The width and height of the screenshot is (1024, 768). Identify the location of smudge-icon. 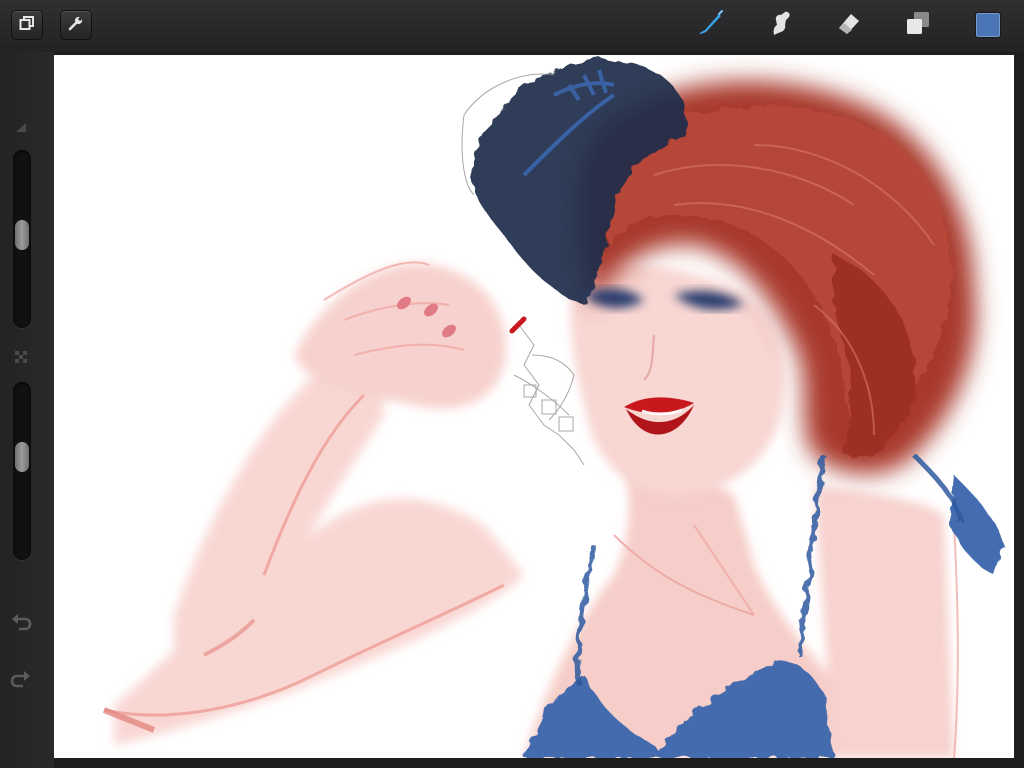
(780, 25).